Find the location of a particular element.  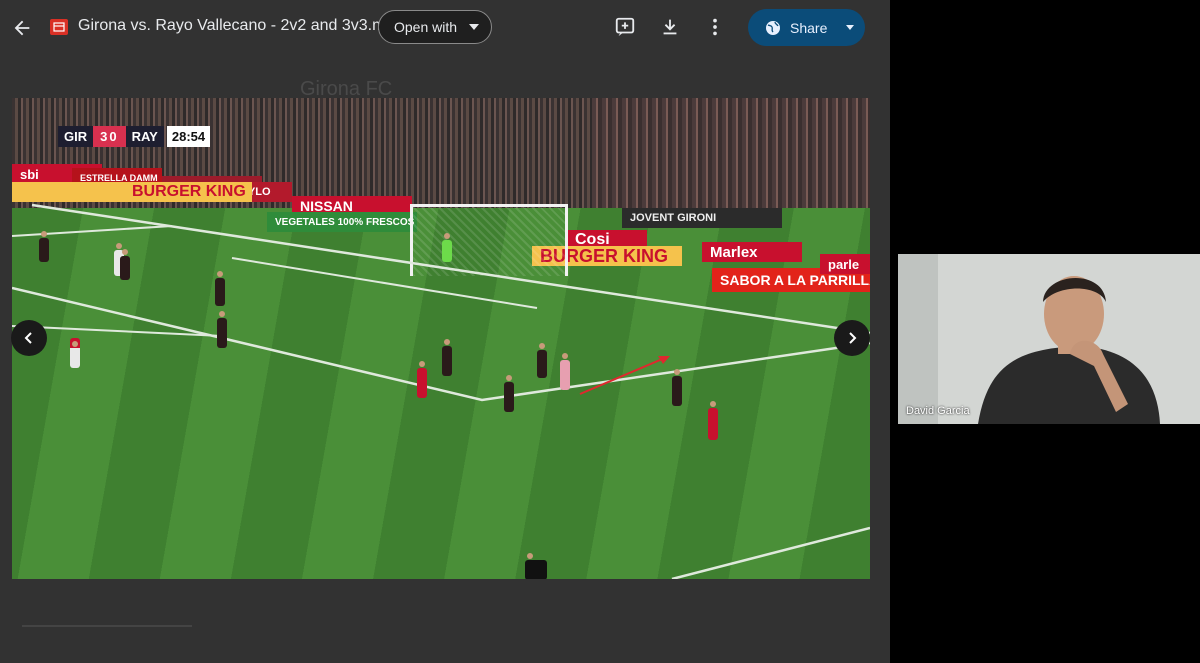

home-team: GIR is located at coordinates (76, 136).